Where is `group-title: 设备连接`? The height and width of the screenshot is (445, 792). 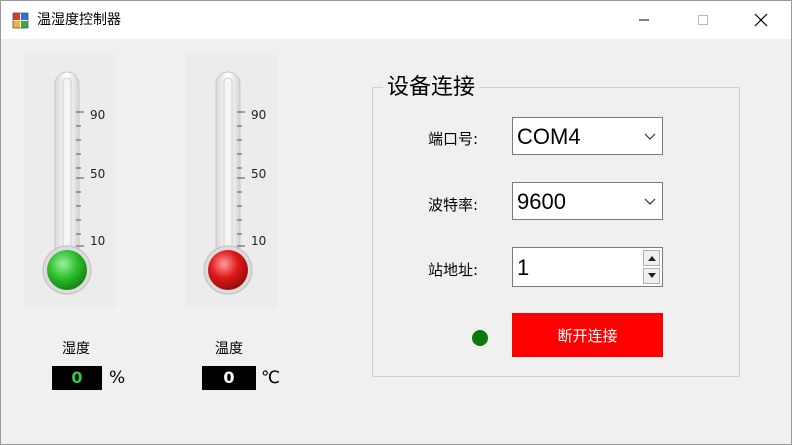
group-title: 设备连接 is located at coordinates (431, 88).